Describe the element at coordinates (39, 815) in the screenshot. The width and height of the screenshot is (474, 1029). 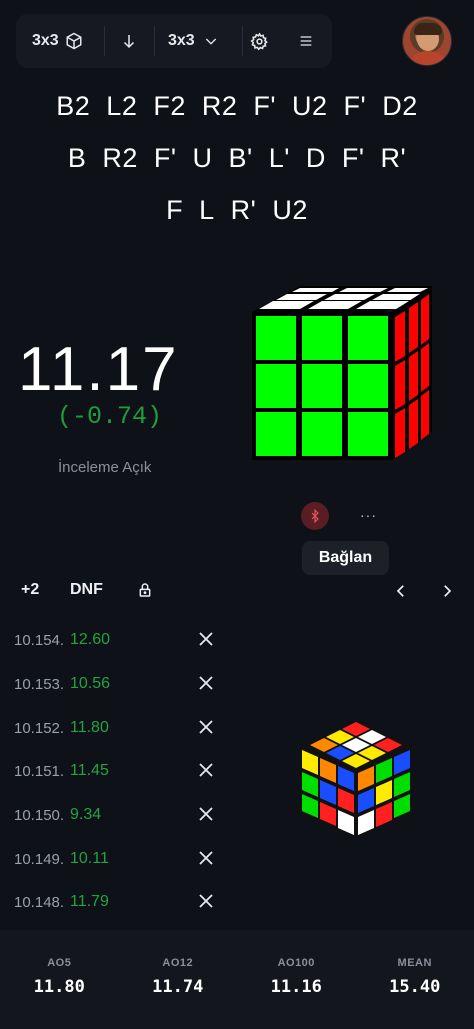
I see `solve-index: 10.150.` at that location.